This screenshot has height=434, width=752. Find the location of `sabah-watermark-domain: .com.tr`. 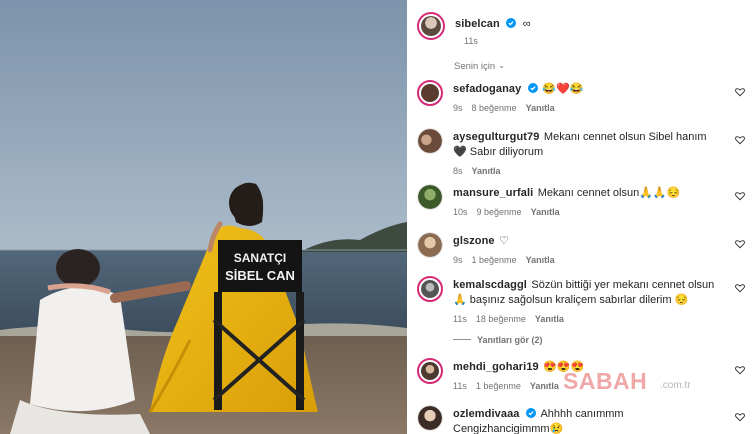

sabah-watermark-domain: .com.tr is located at coordinates (675, 385).